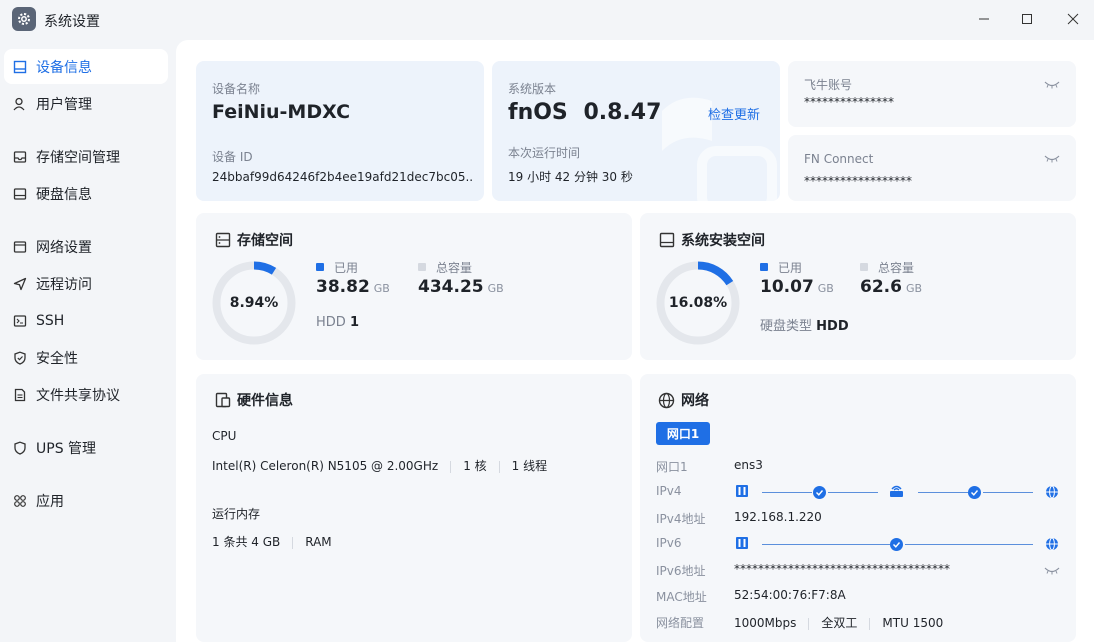  I want to click on sidebar-item-label: SSH, so click(50, 320).